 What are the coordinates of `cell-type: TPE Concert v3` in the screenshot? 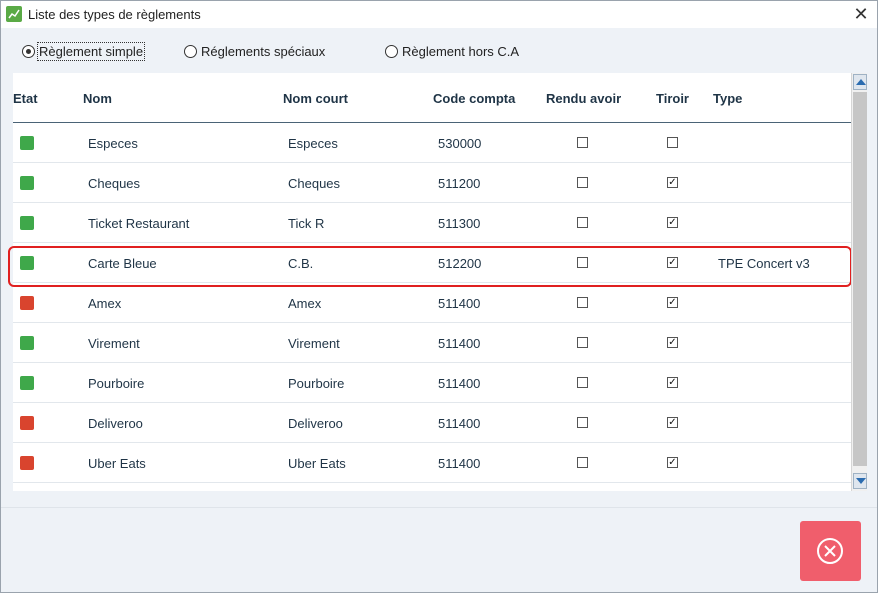 It's located at (764, 263).